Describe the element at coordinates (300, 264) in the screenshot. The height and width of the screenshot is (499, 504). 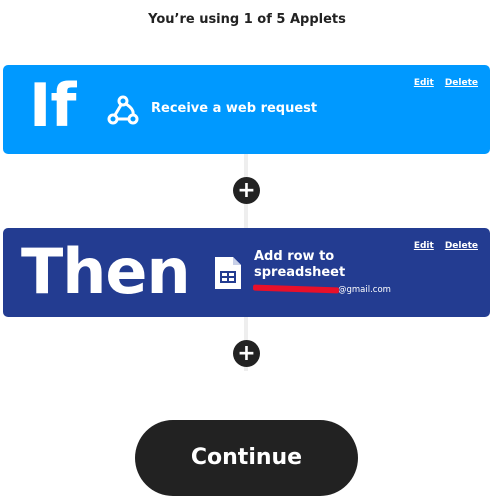
I see `action-title: Add row to spreadsheet` at that location.